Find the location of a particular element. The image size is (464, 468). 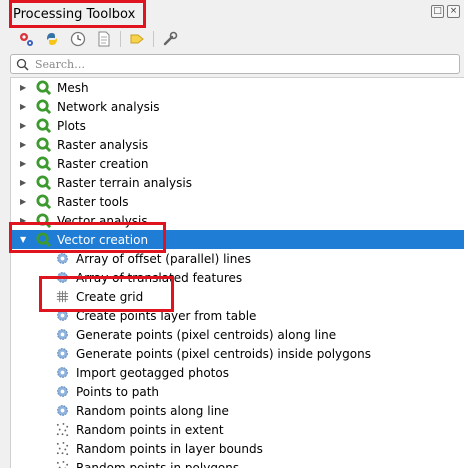

gear-models-icon is located at coordinates (26, 39).